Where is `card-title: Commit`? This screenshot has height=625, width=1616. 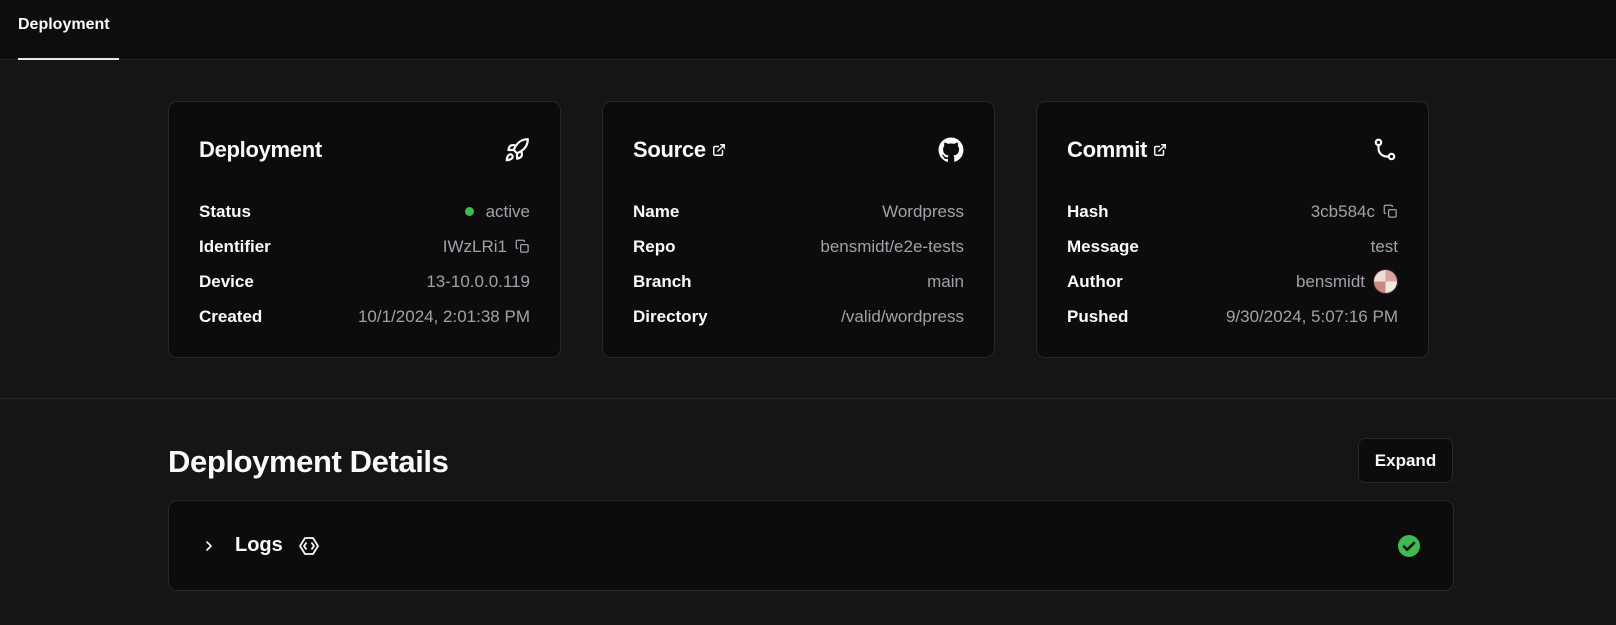 card-title: Commit is located at coordinates (1107, 149).